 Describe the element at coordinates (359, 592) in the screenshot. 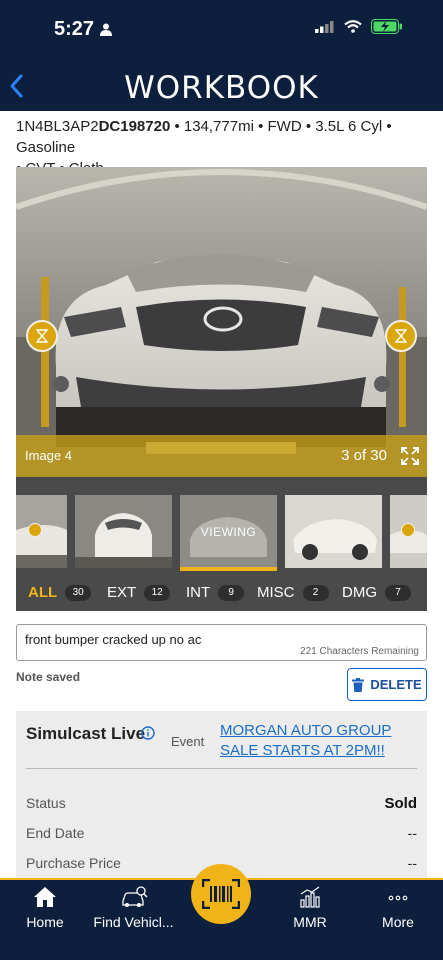

I see `filter-label: DMG` at that location.